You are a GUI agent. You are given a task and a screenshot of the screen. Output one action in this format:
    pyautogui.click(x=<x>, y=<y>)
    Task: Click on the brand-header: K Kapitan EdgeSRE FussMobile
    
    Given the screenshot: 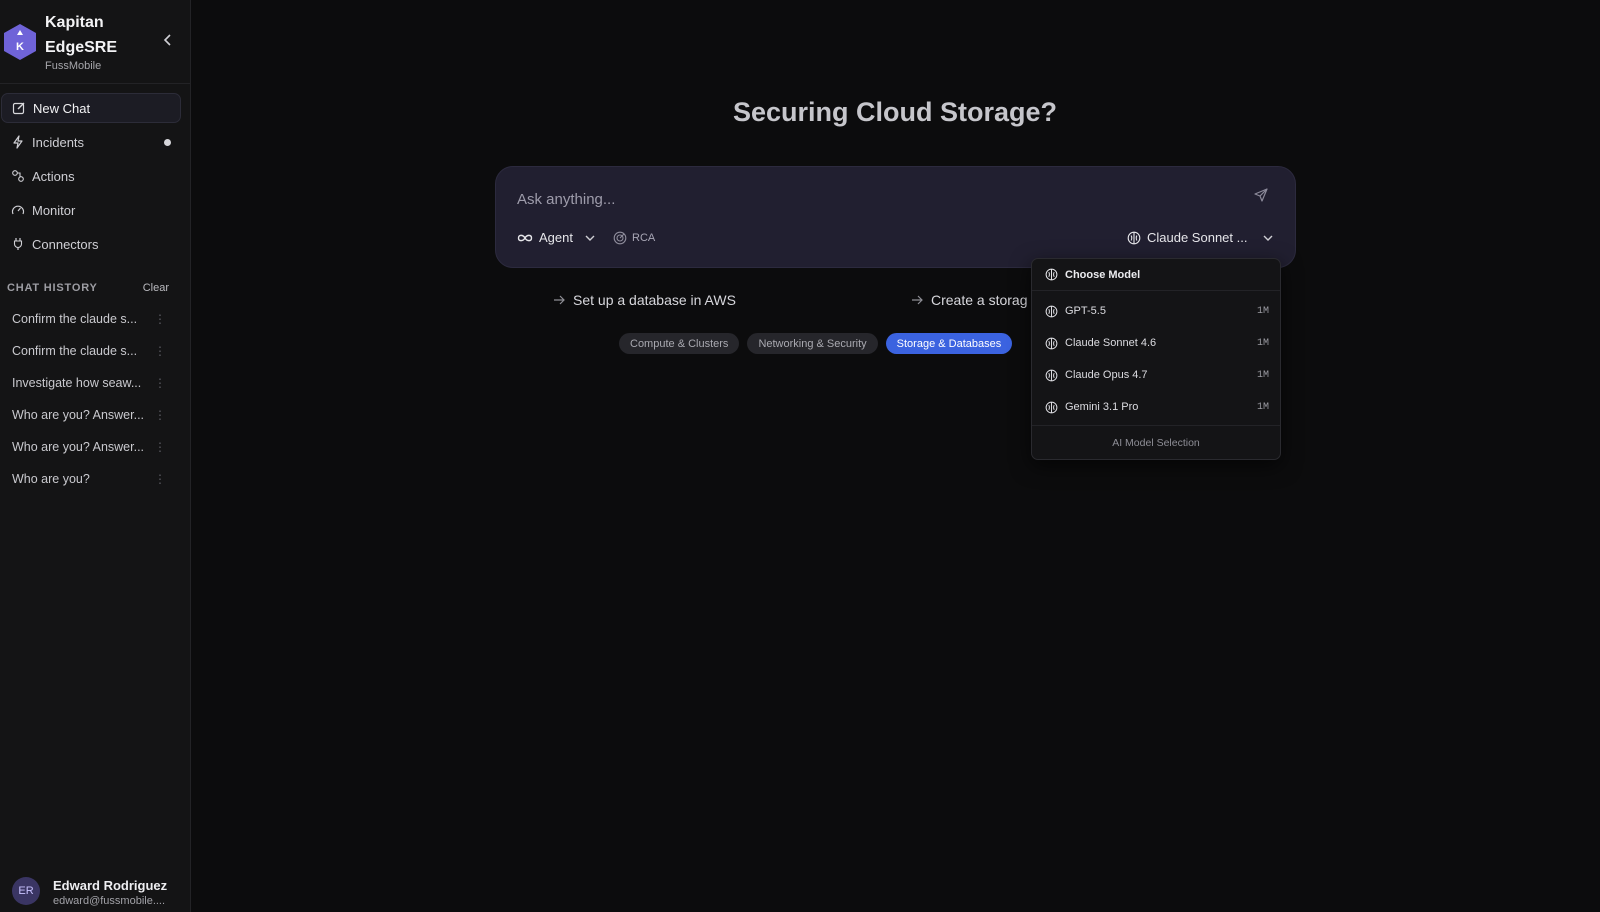 What is the action you would take?
    pyautogui.click(x=95, y=42)
    